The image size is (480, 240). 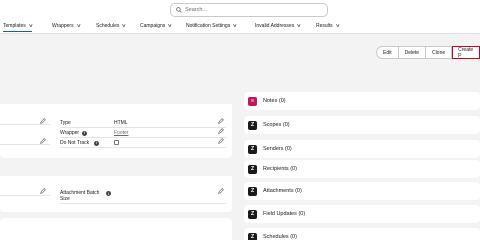 I want to click on tab-label: Templates, so click(x=14, y=26).